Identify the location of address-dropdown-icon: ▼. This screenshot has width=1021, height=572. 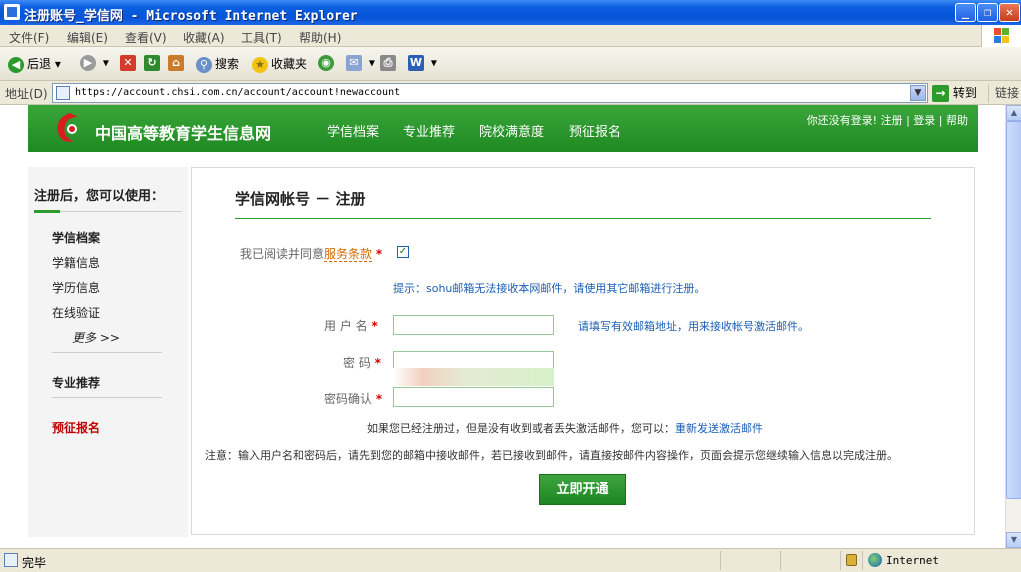
(918, 93).